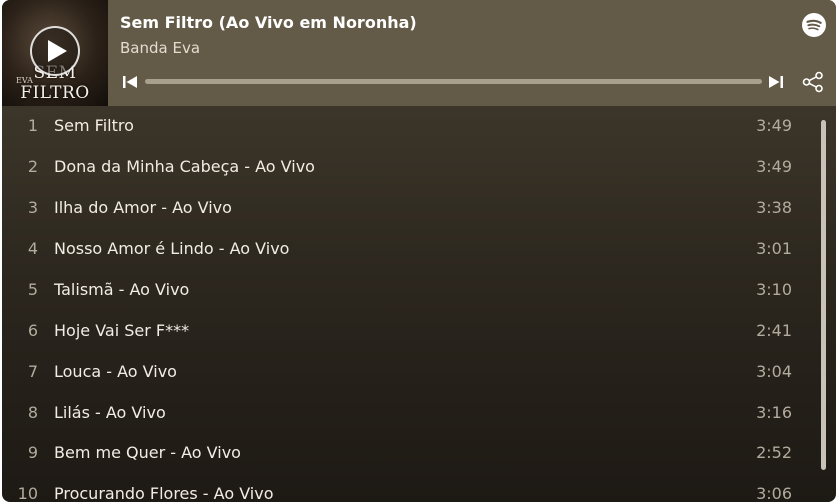 This screenshot has width=838, height=504. I want to click on track-duration: 3:10, so click(774, 289).